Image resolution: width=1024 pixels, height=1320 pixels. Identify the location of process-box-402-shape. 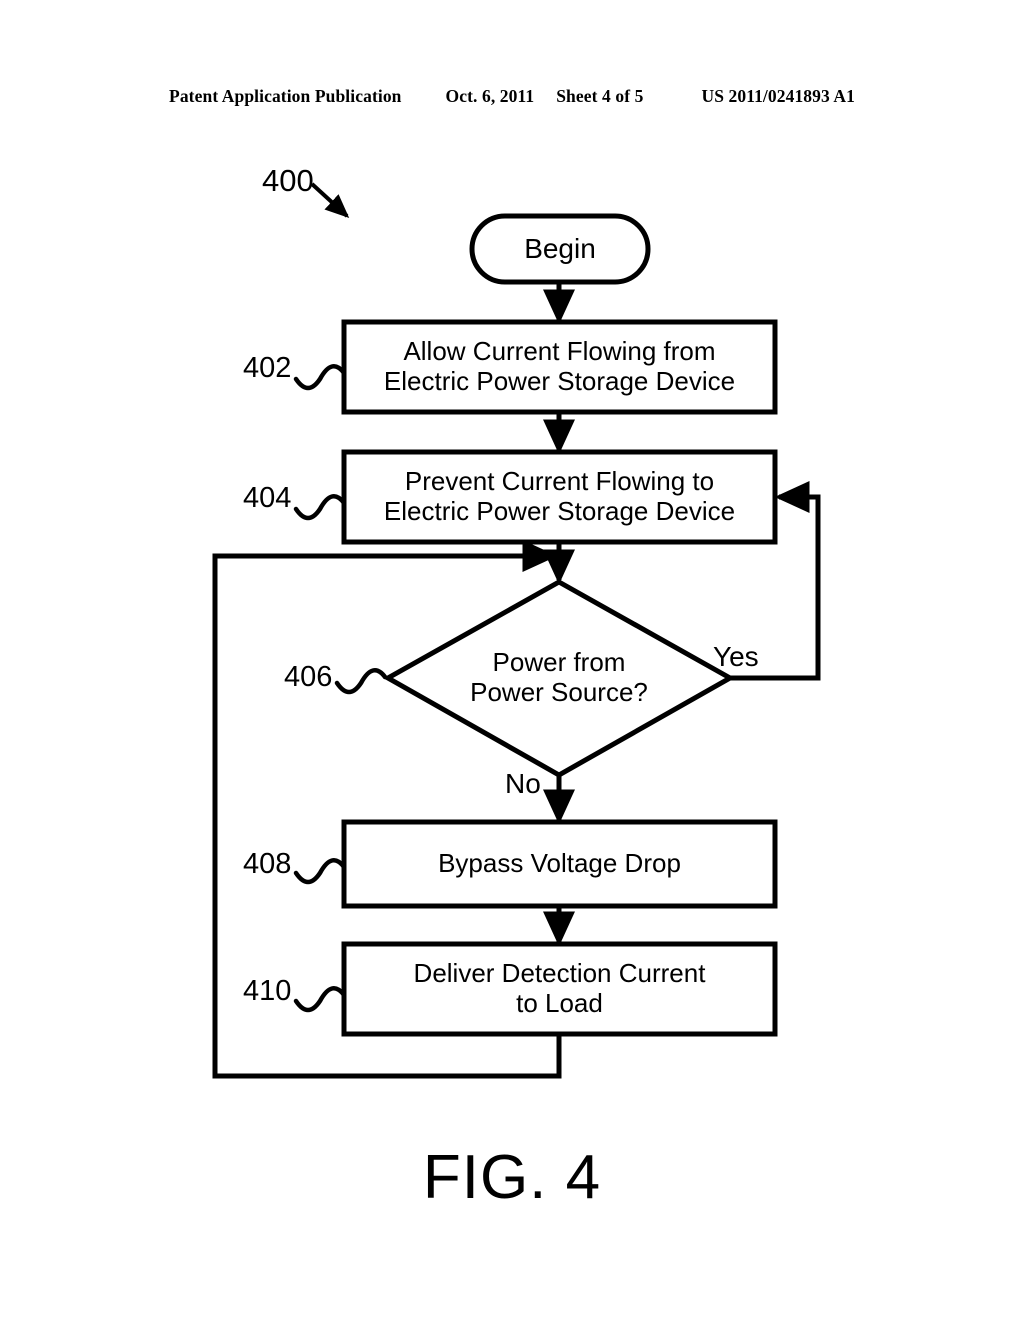
(559, 367).